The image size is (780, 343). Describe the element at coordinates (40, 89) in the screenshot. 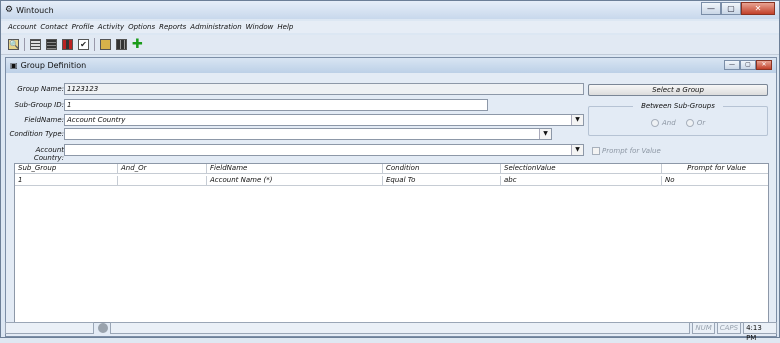

I see `group-name-label: Group Name:` at that location.